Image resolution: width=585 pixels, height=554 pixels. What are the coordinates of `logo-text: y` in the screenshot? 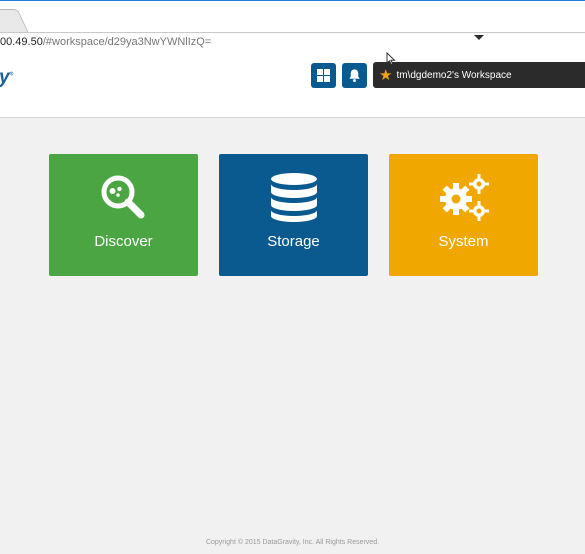 It's located at (5, 77).